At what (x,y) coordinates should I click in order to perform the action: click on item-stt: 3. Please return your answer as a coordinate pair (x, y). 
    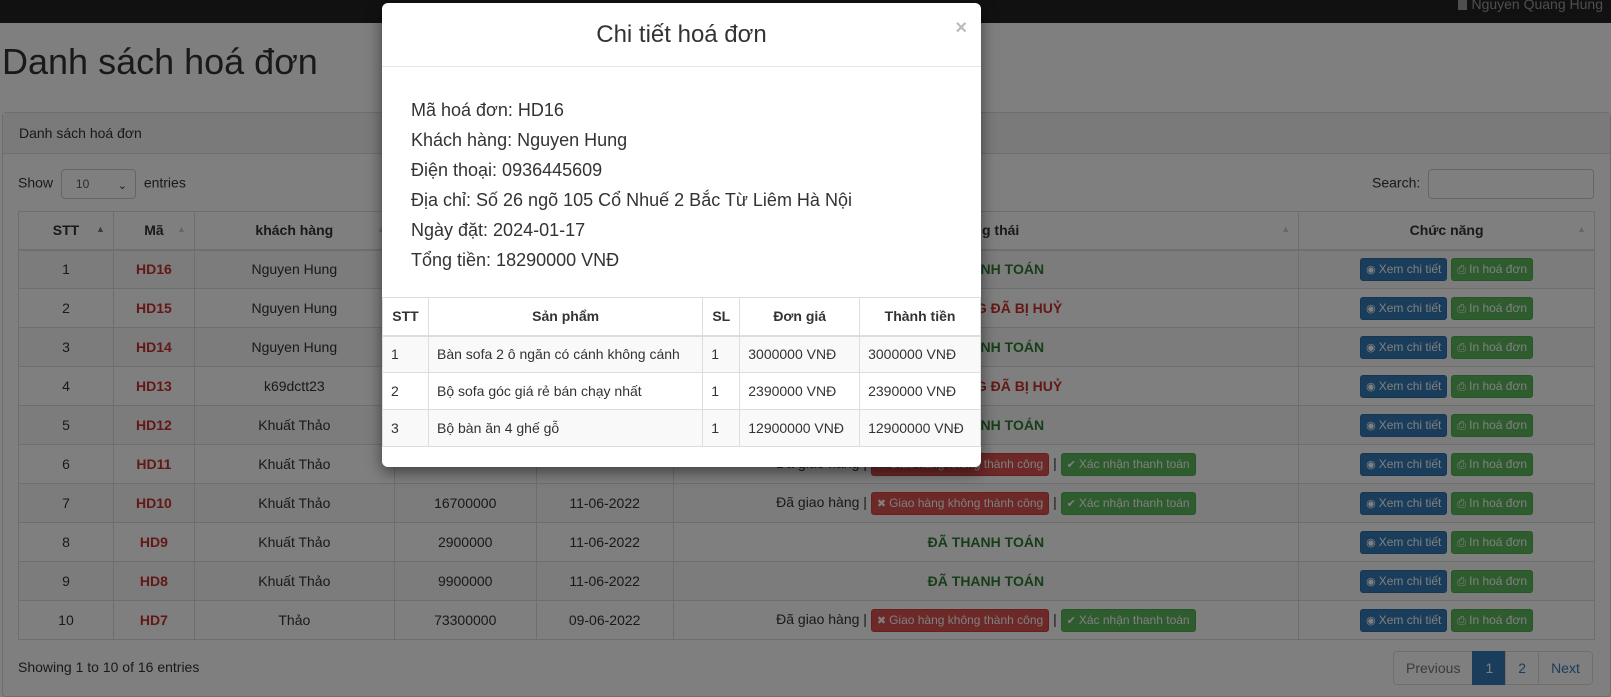
    Looking at the image, I should click on (405, 428).